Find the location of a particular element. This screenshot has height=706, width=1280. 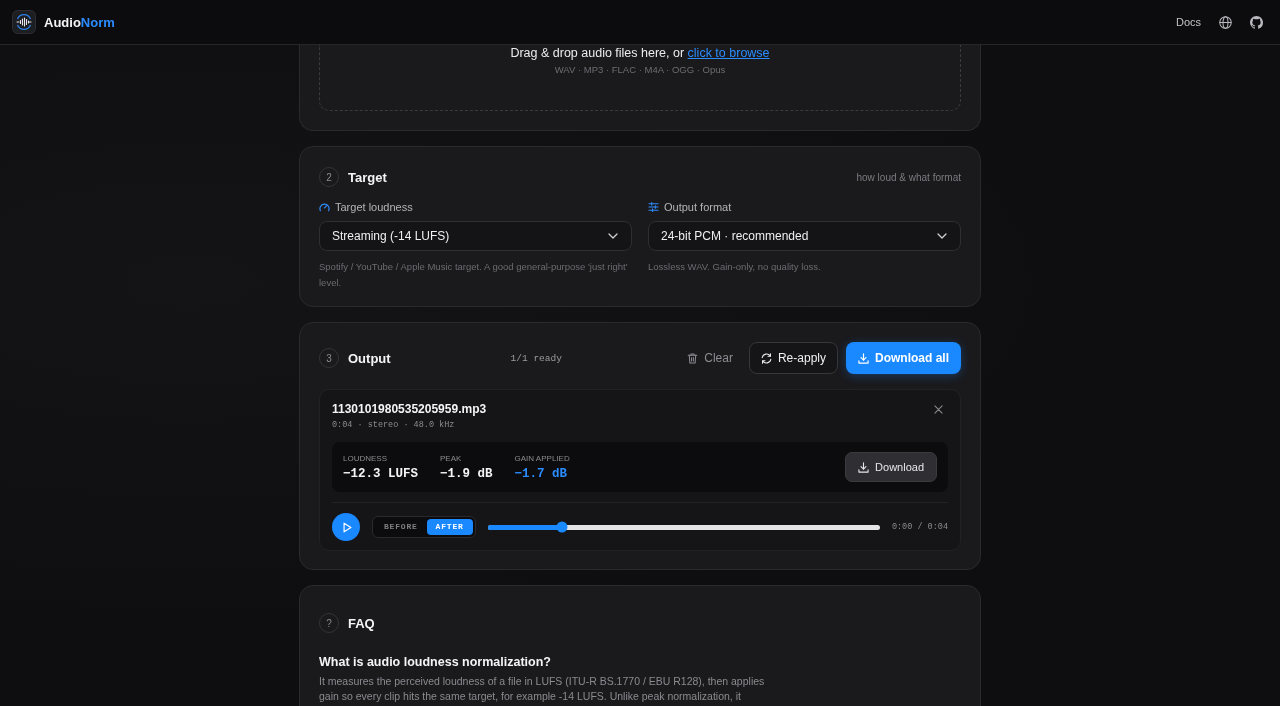

browse-link: click to browse is located at coordinates (728, 53).